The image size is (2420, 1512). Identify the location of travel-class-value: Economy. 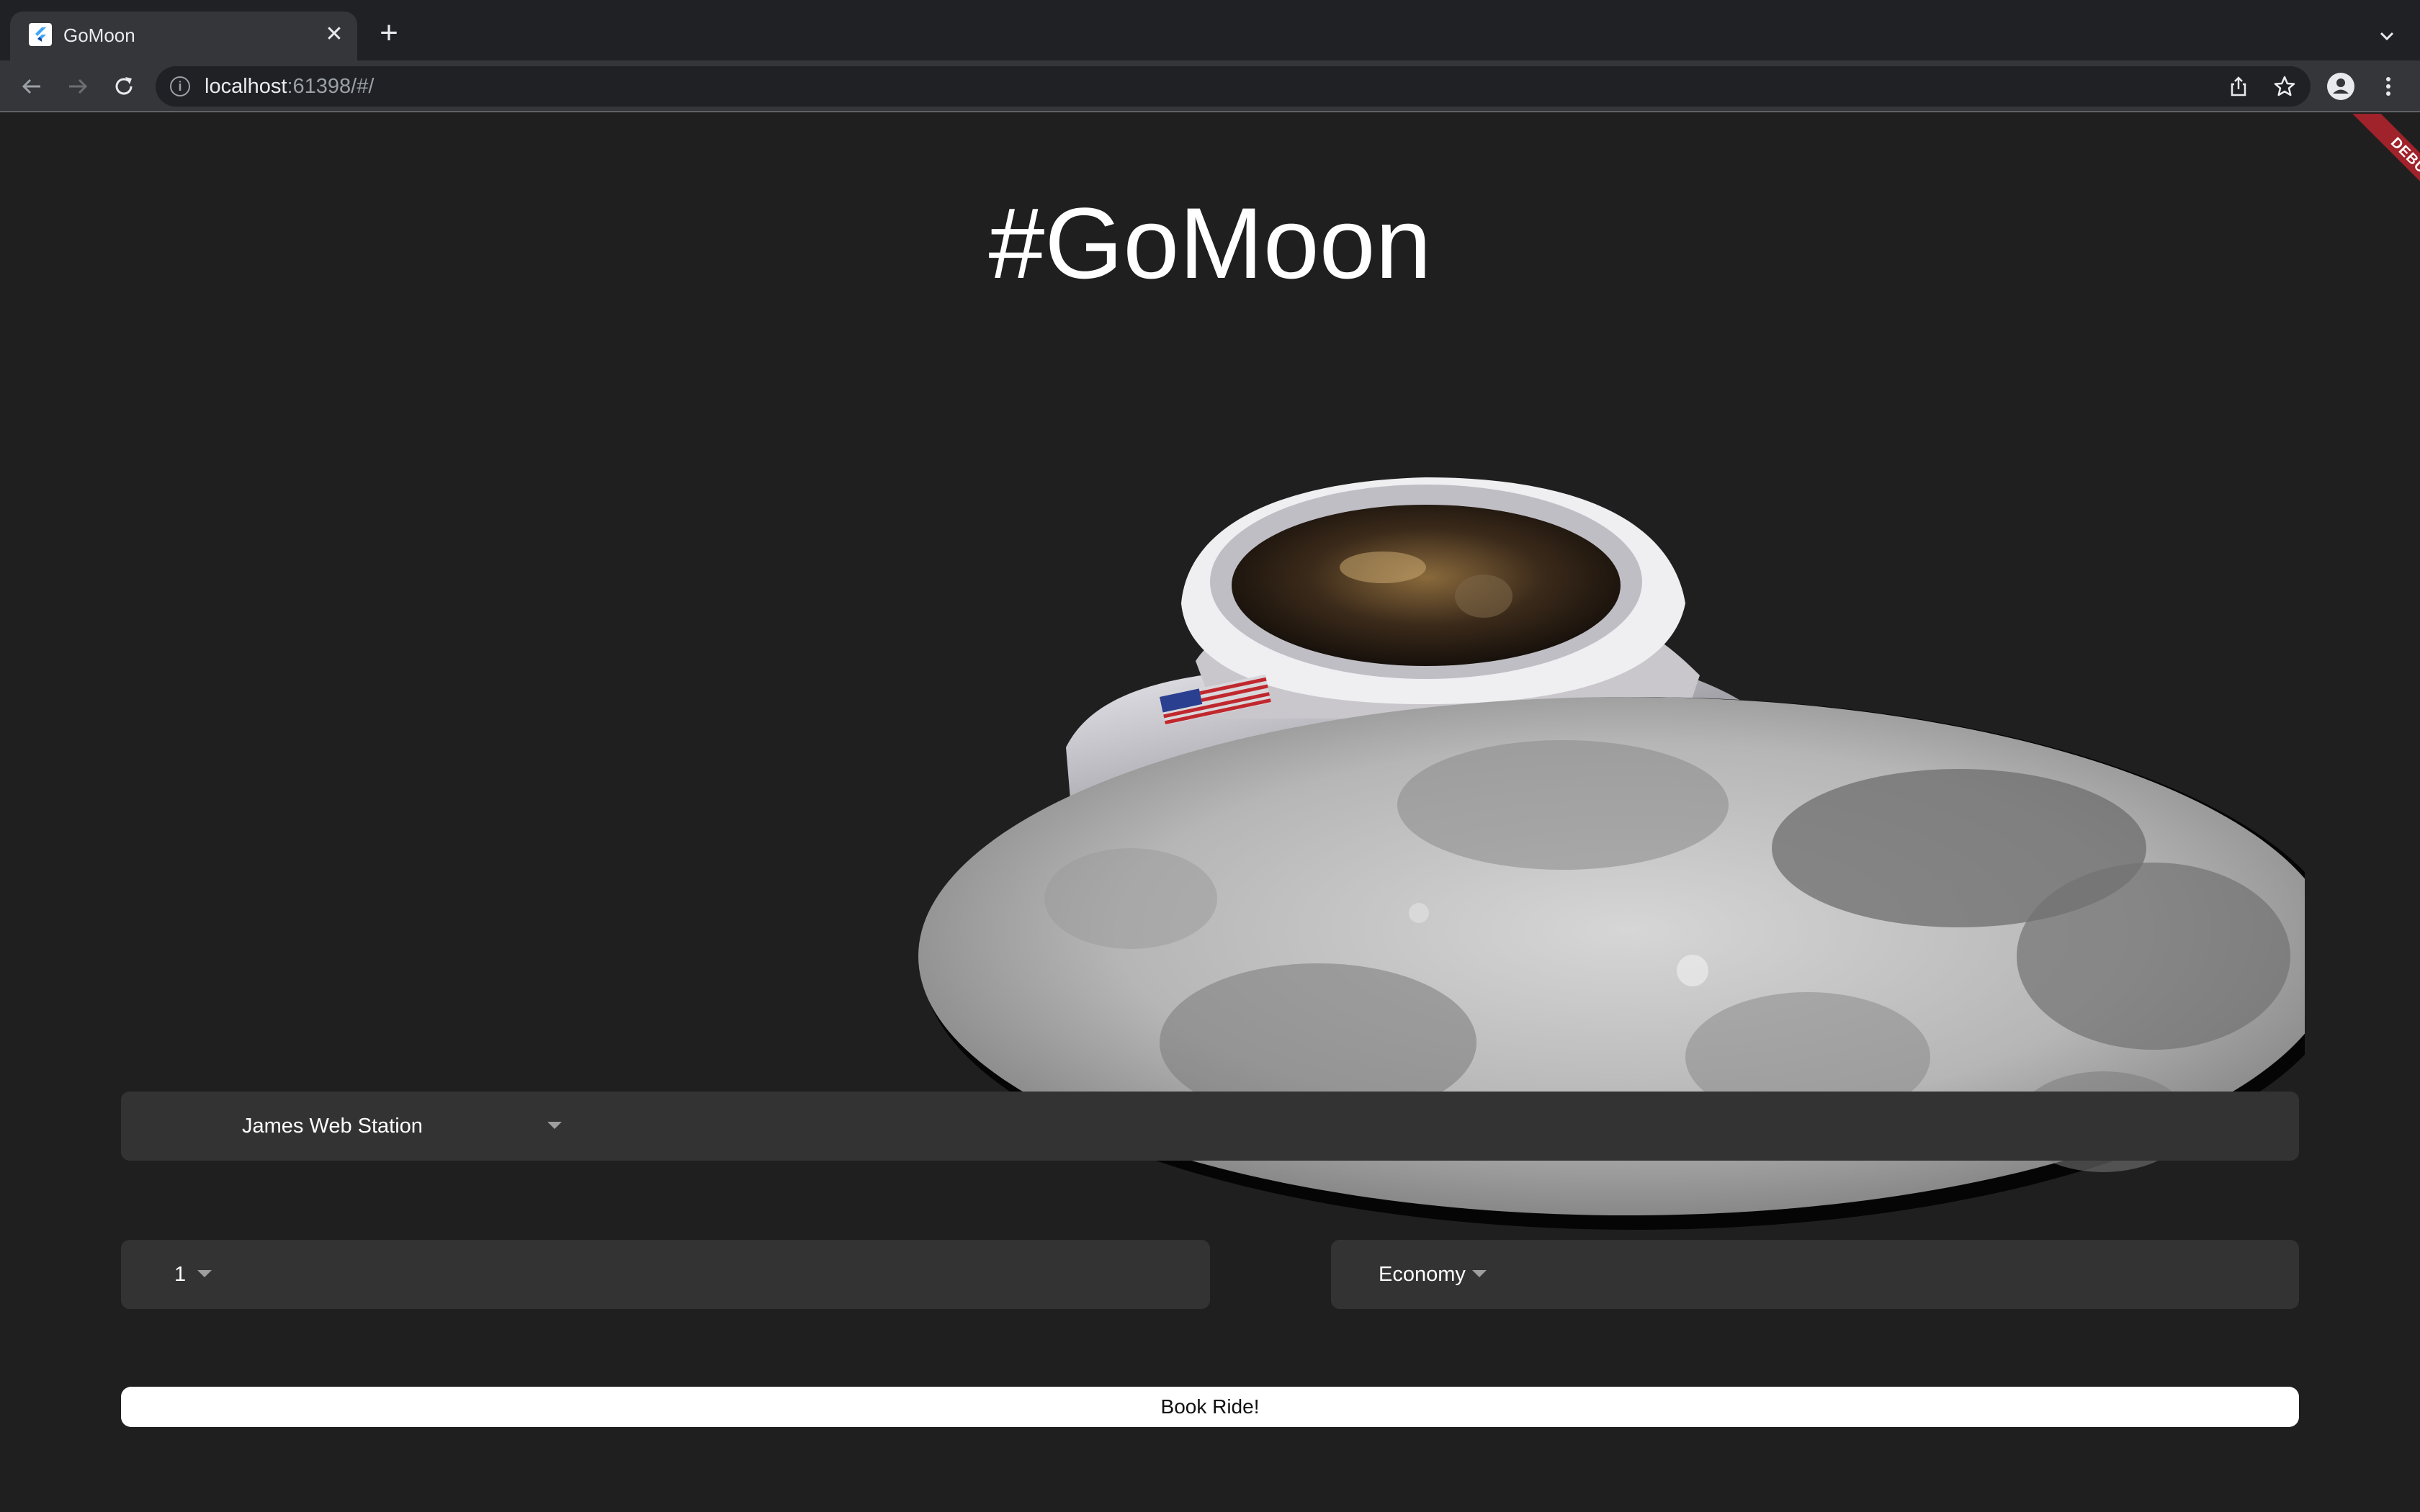
(1422, 1274).